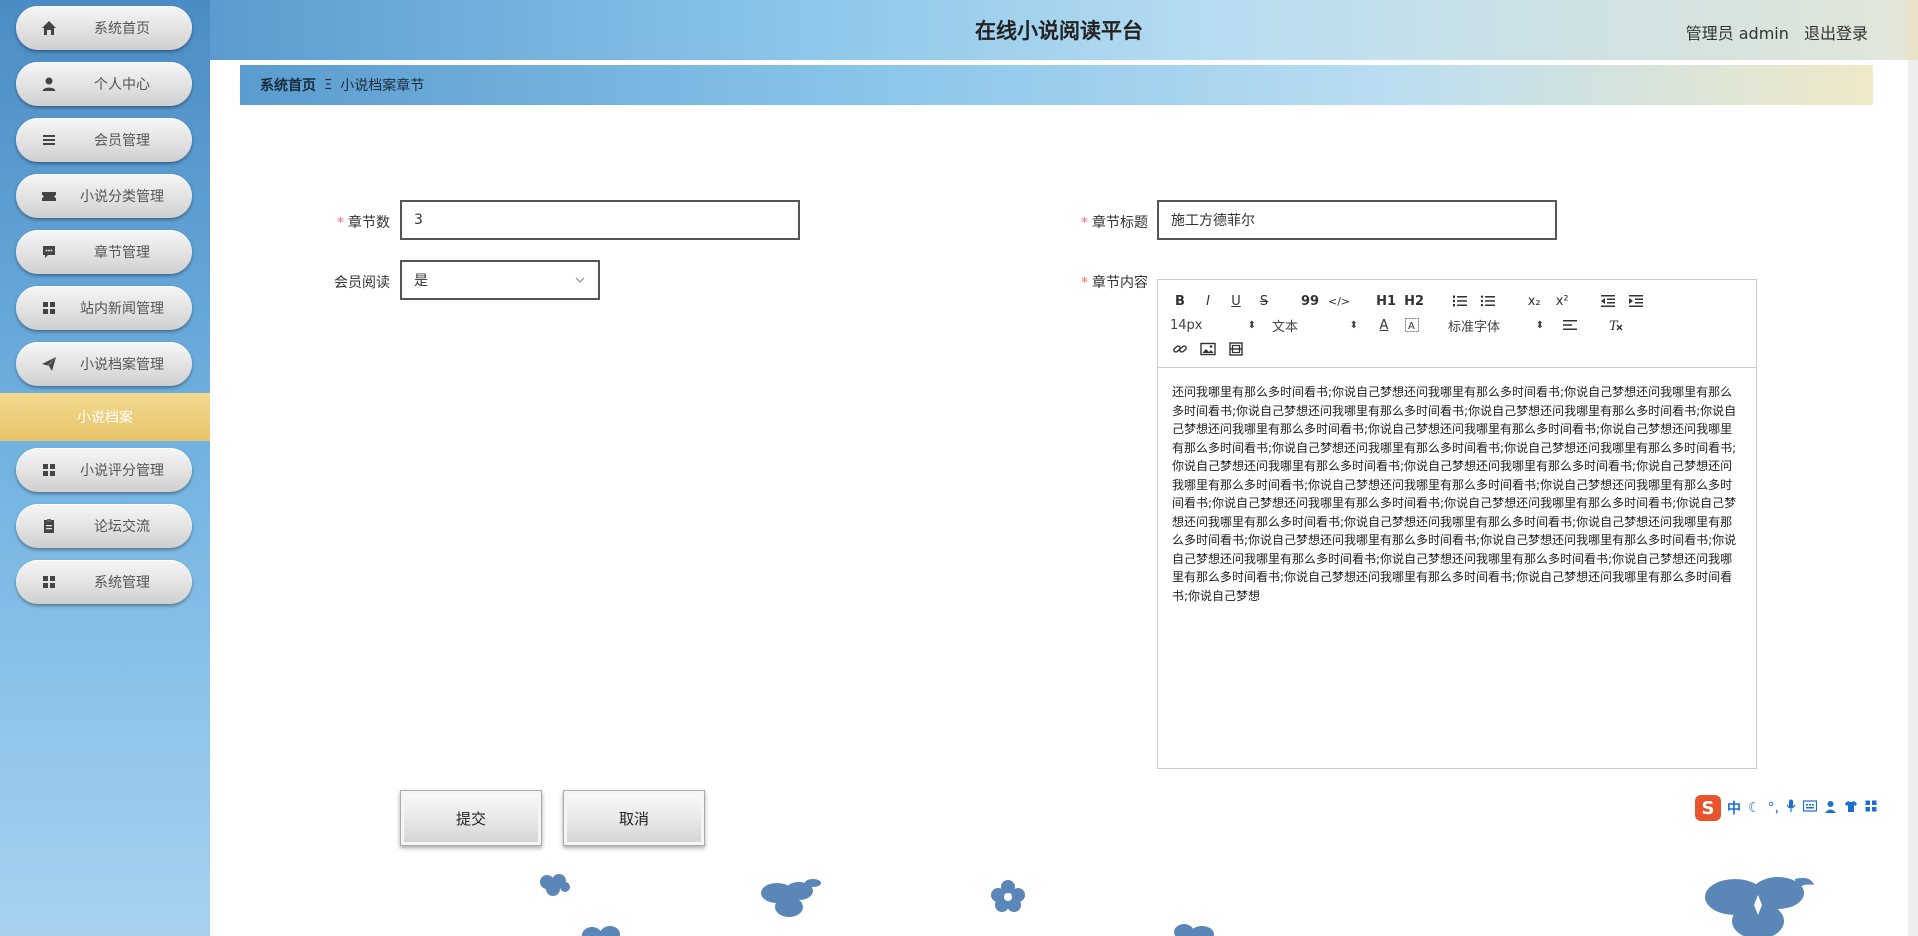 Image resolution: width=1918 pixels, height=936 pixels. Describe the element at coordinates (49, 84) in the screenshot. I see `person-icon` at that location.